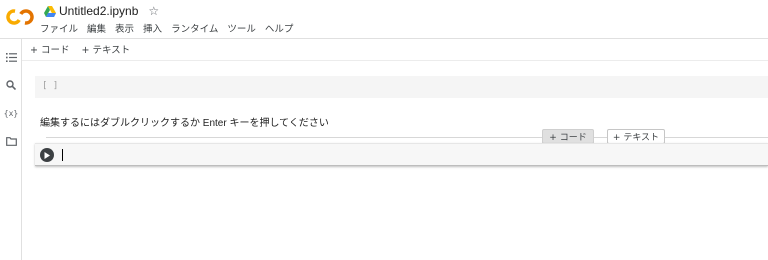  What do you see at coordinates (49, 49) in the screenshot?
I see `add-code-button: + コード` at bounding box center [49, 49].